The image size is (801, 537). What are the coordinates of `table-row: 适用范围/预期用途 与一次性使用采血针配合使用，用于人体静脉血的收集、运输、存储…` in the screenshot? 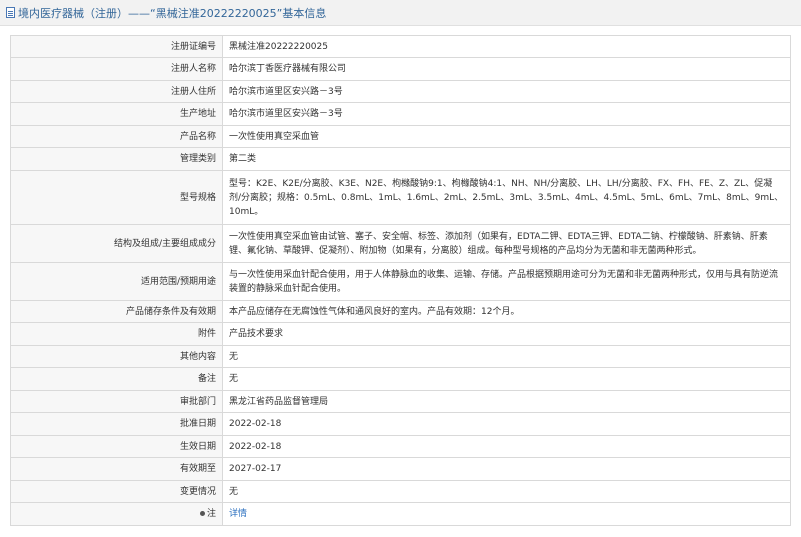 It's located at (400, 281).